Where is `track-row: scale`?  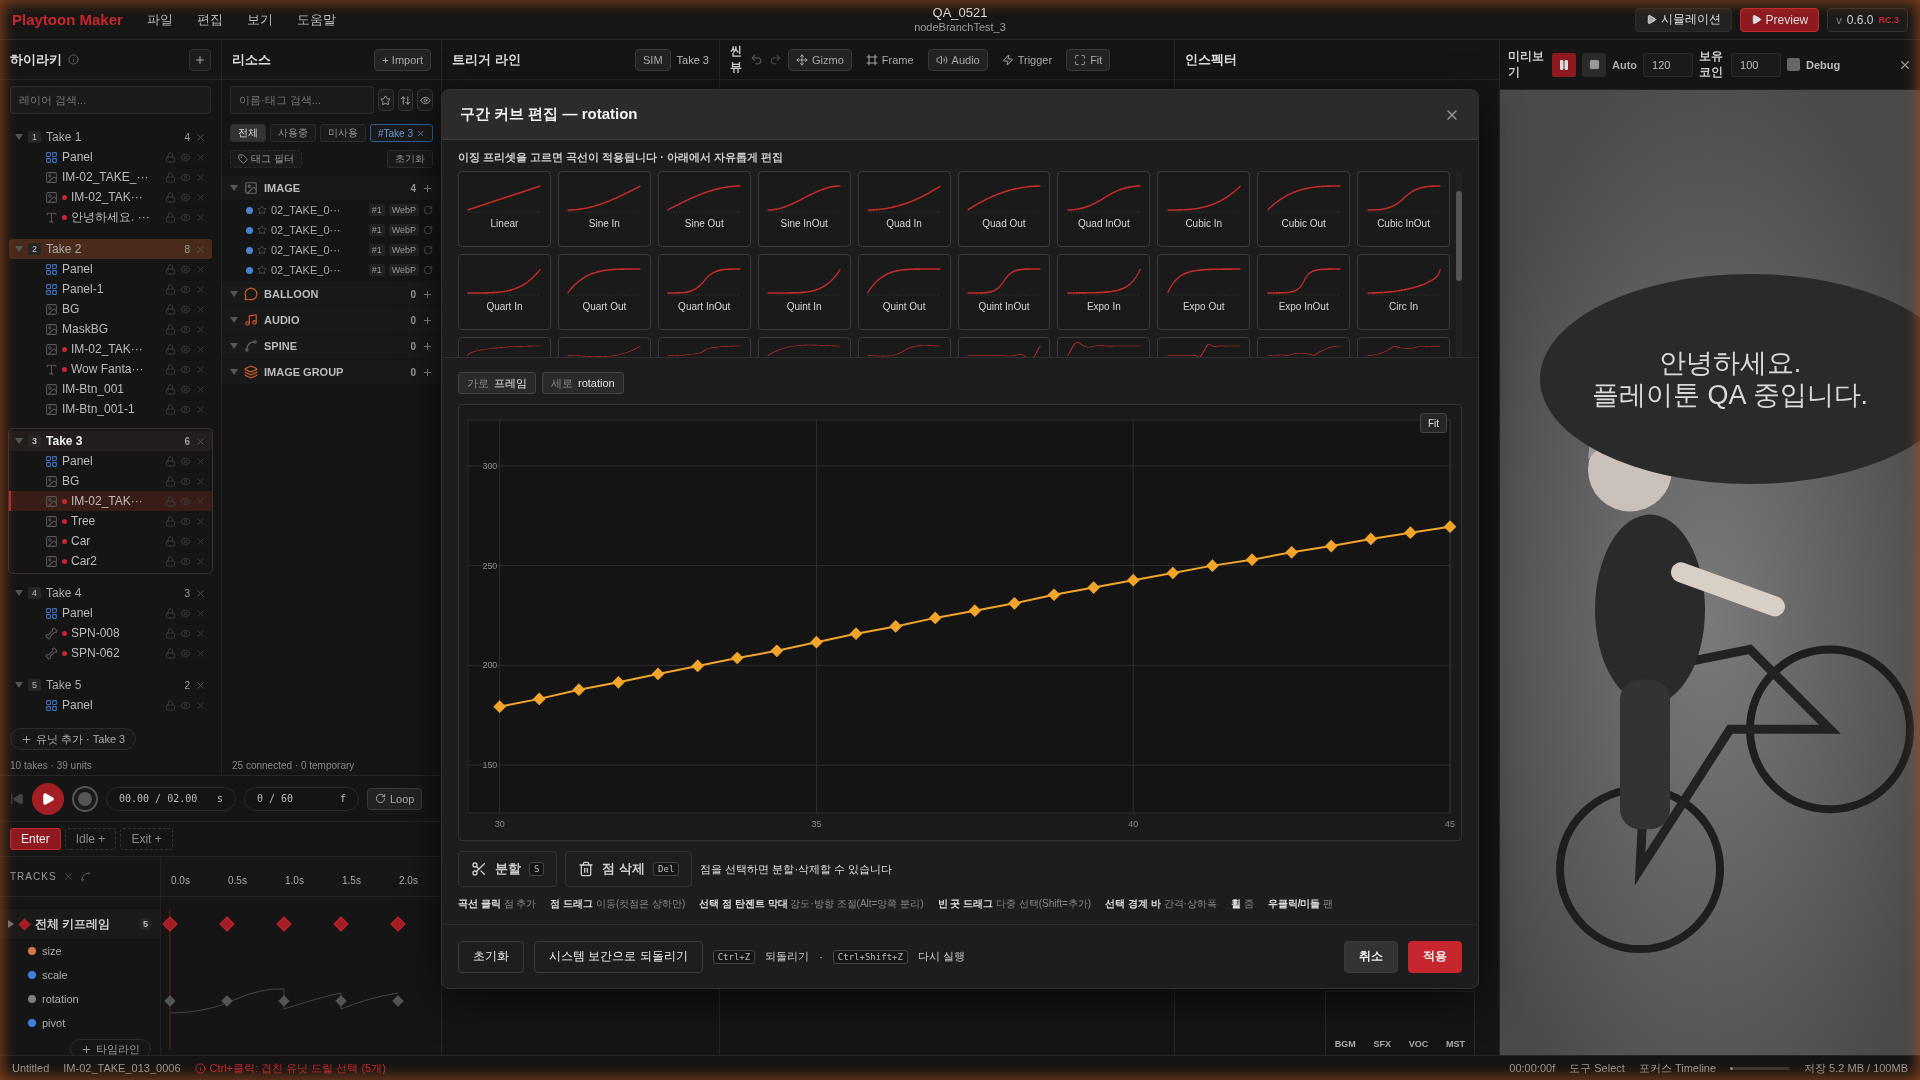
track-row: scale is located at coordinates (80, 975).